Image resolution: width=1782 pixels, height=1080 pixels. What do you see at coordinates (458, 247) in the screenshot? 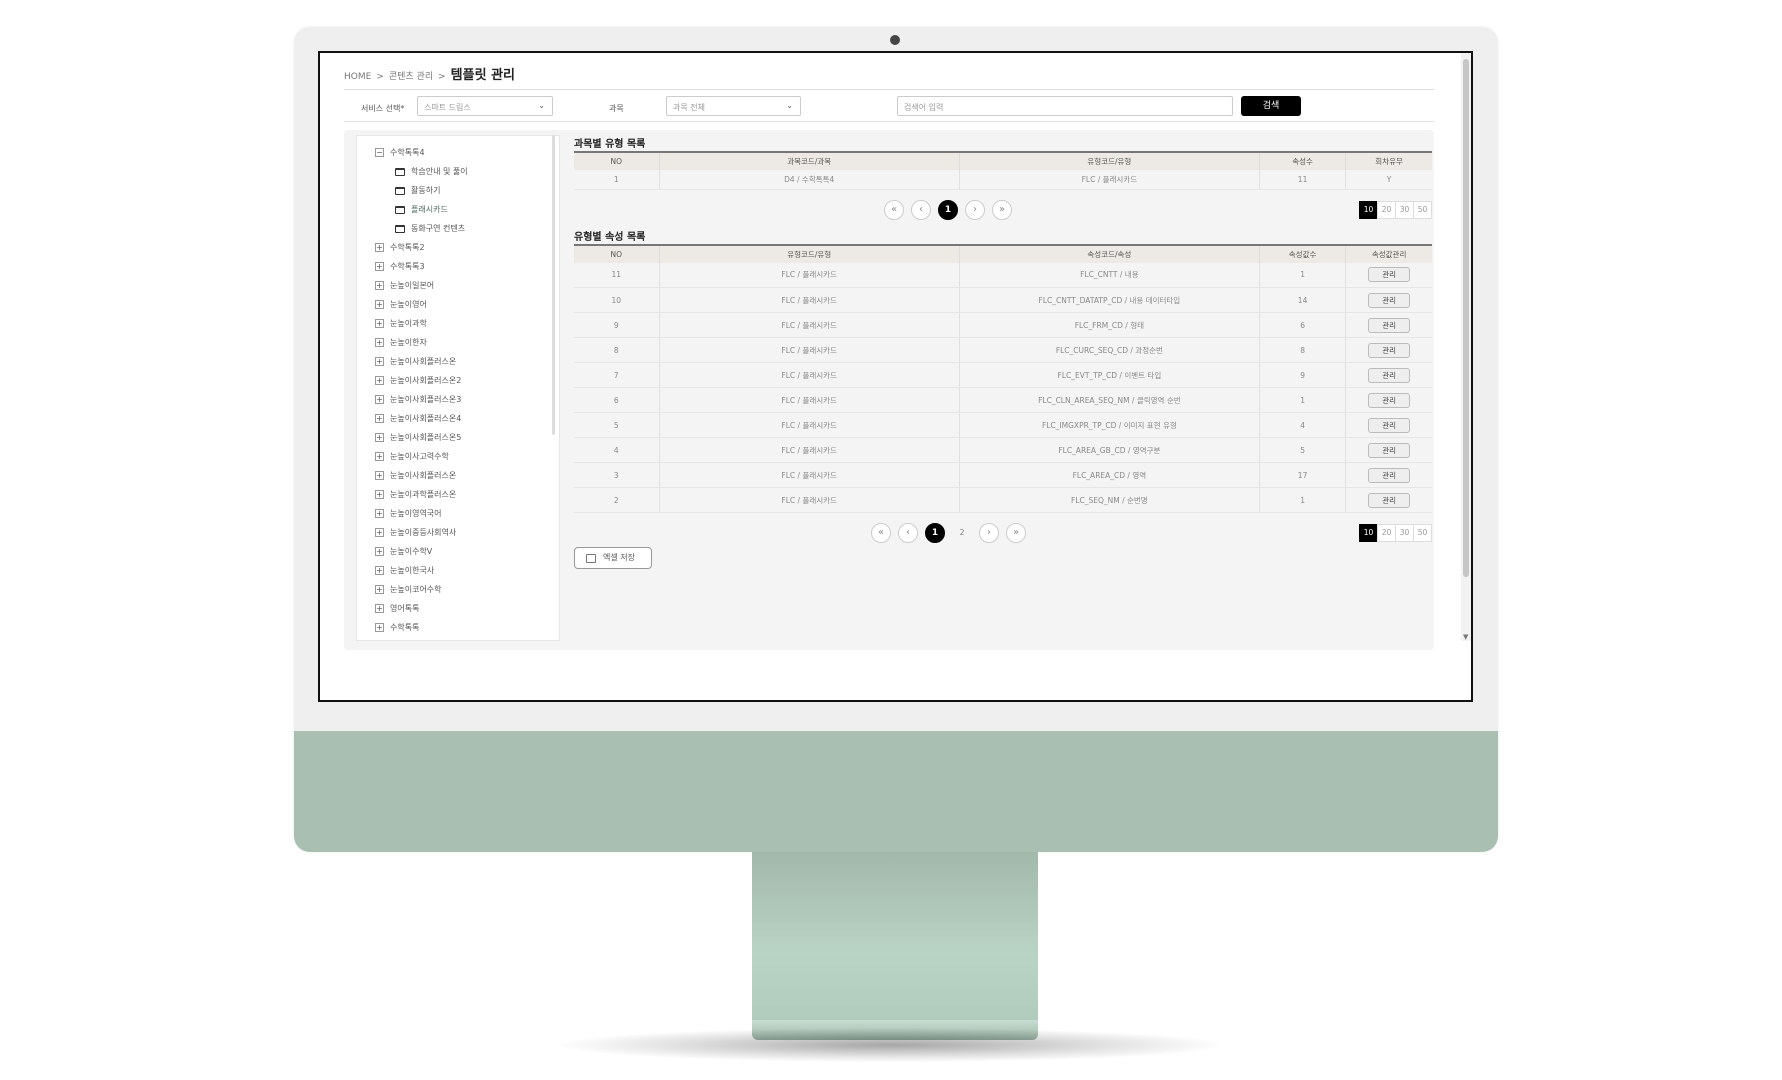
I see `tree-node-collapsed: + 수학톡톡2` at bounding box center [458, 247].